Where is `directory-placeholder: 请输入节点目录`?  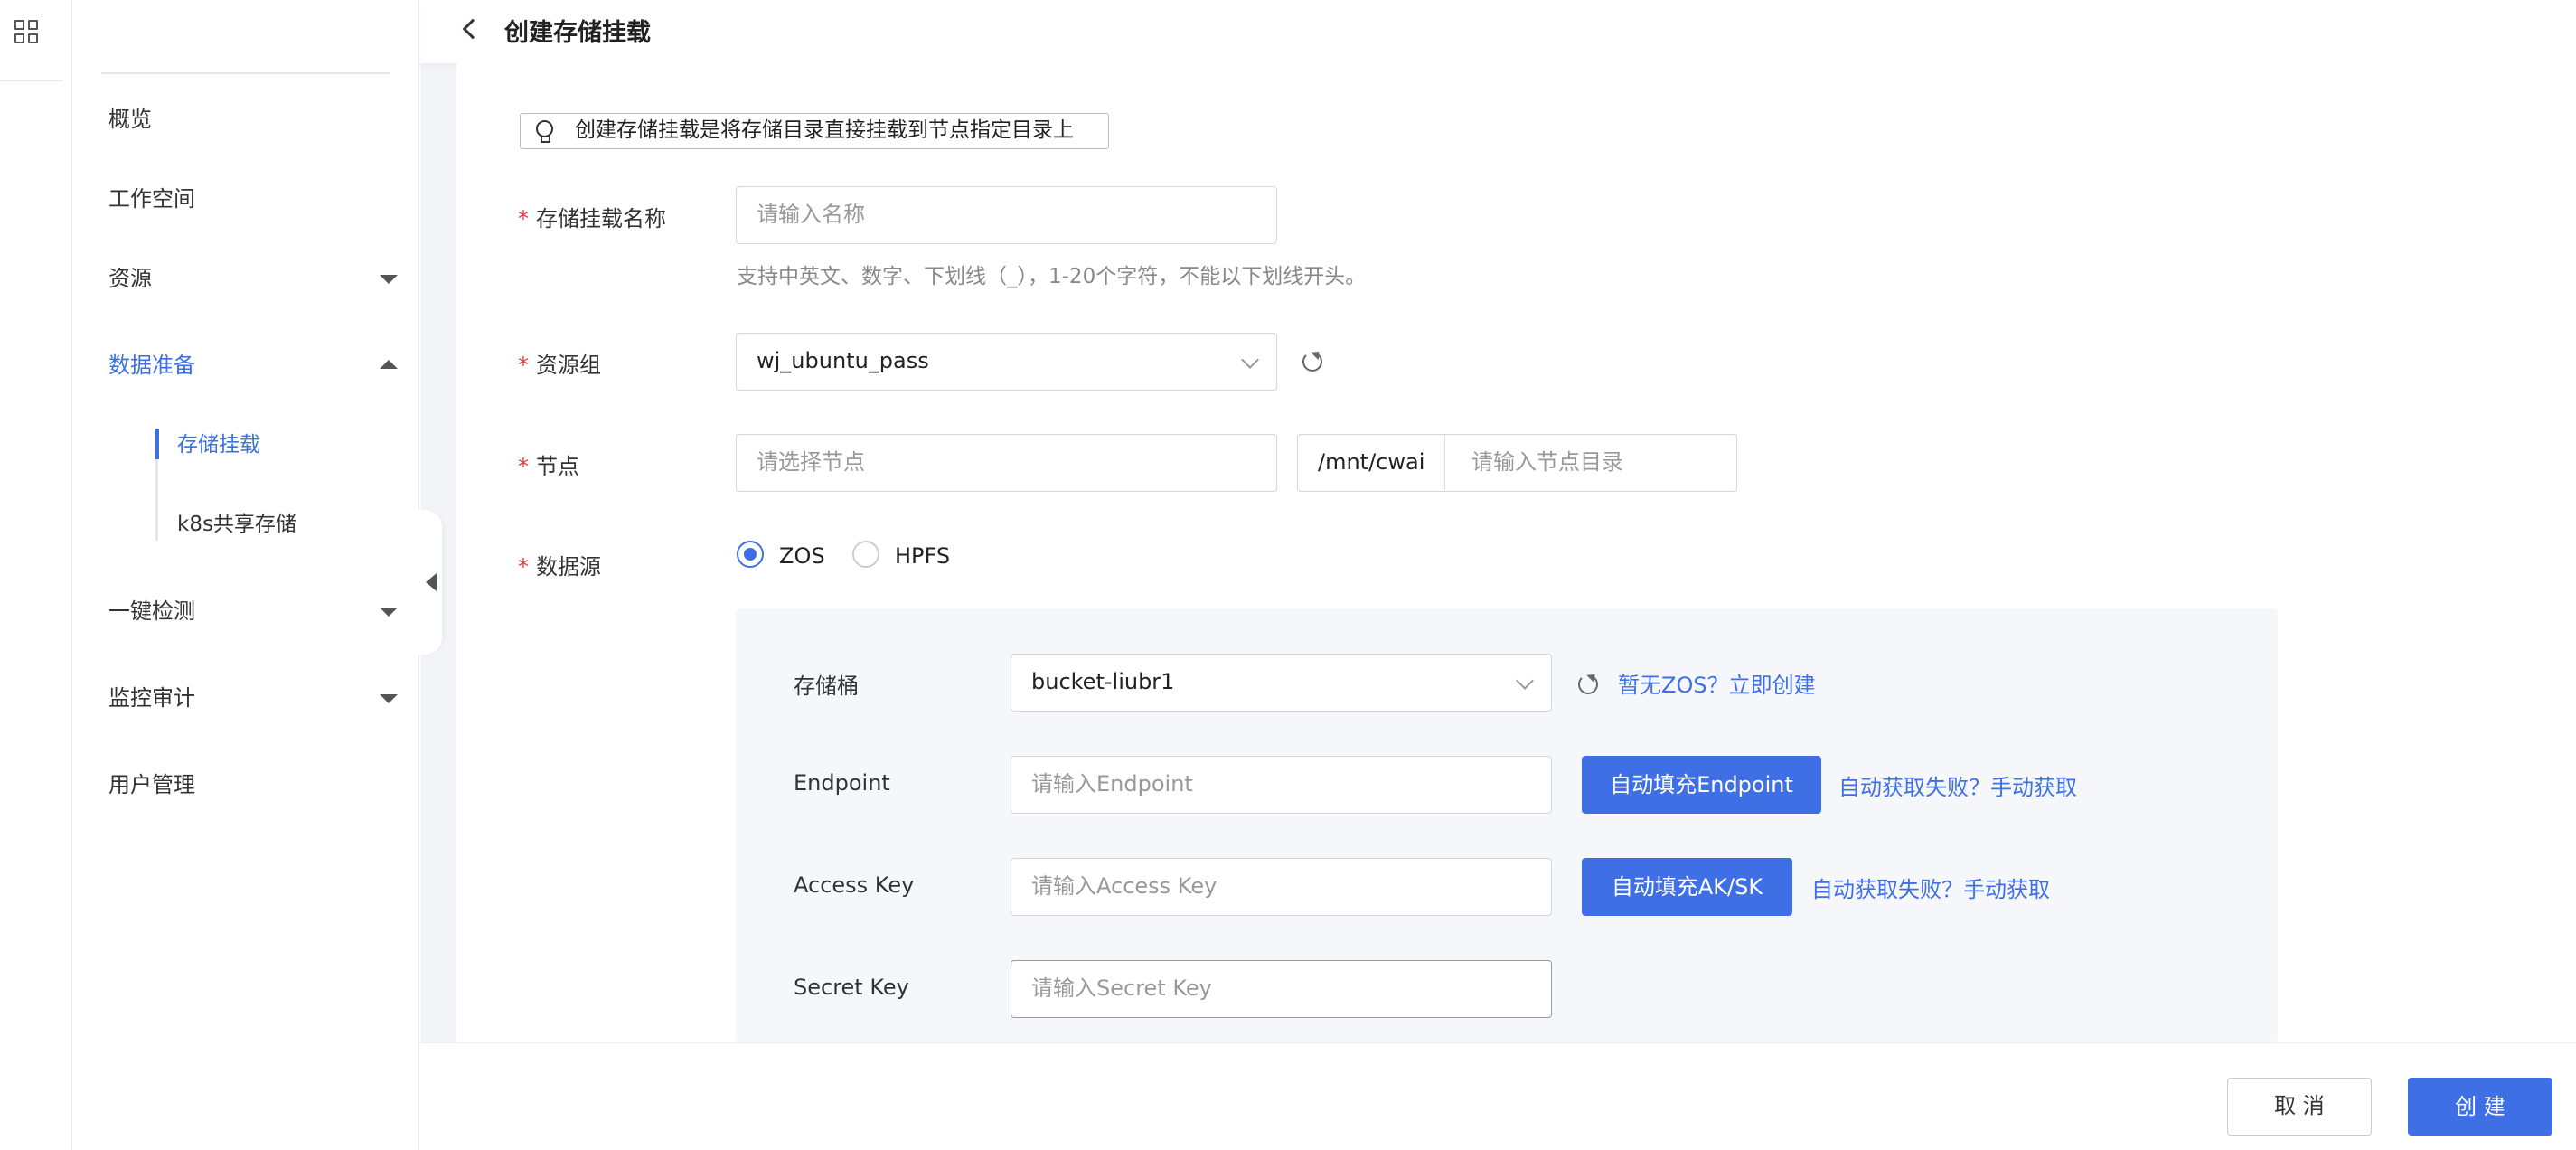 directory-placeholder: 请输入节点目录 is located at coordinates (1547, 462).